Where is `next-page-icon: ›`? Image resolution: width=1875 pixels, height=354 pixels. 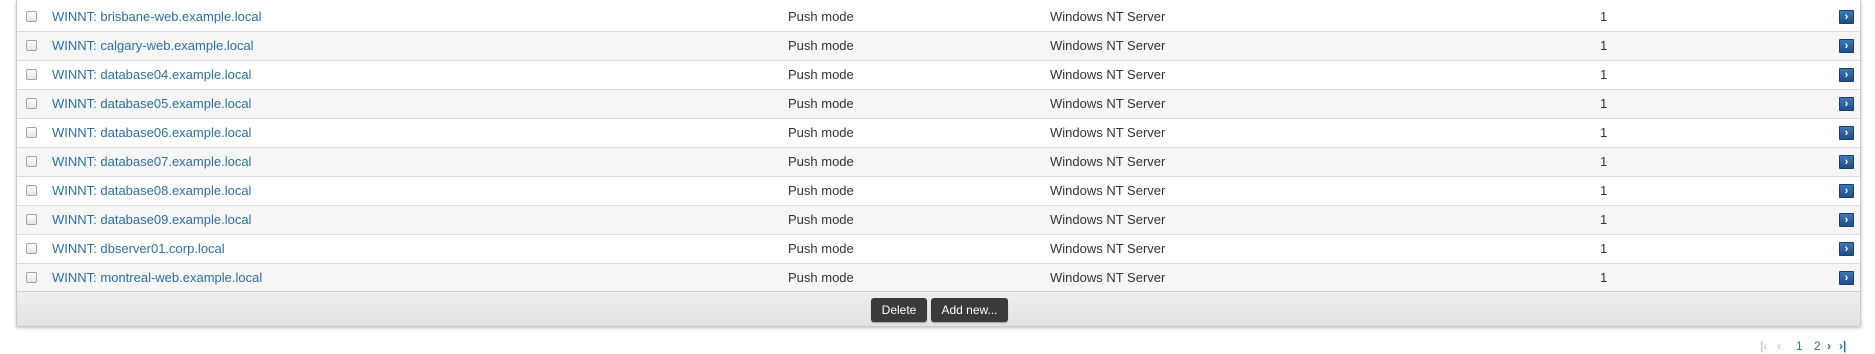 next-page-icon: › is located at coordinates (1829, 346).